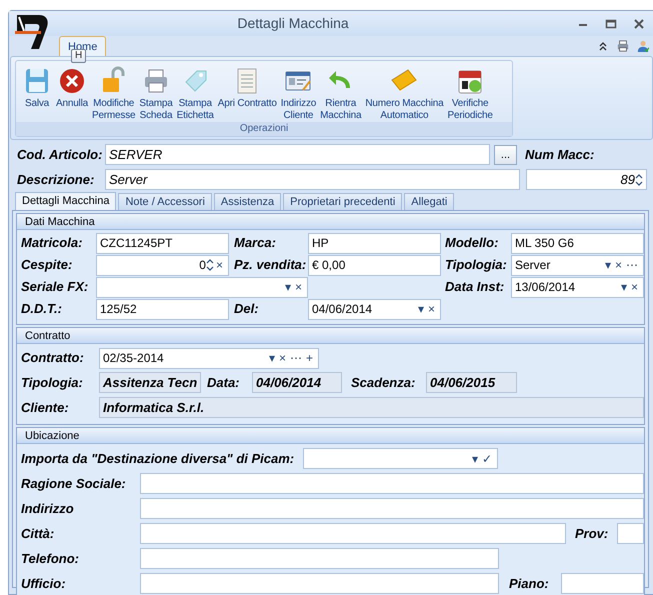 Image resolution: width=653 pixels, height=595 pixels. I want to click on section-header: Dati Macchina, so click(330, 222).